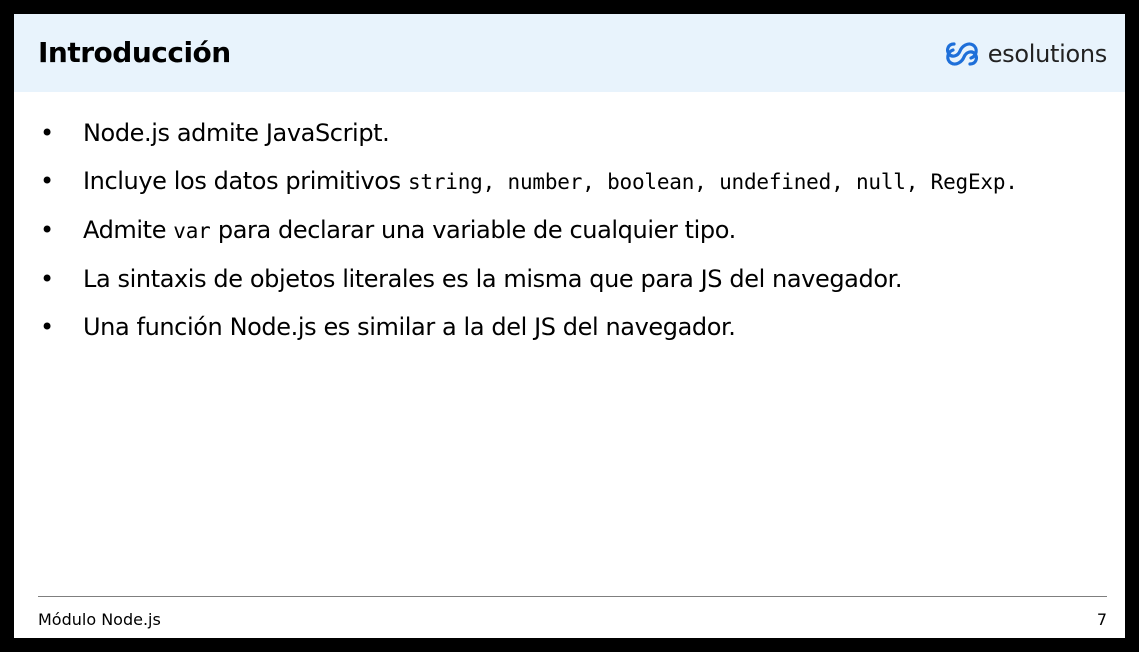 This screenshot has width=1139, height=652. What do you see at coordinates (651, 182) in the screenshot?
I see `type-boolean: boolean` at bounding box center [651, 182].